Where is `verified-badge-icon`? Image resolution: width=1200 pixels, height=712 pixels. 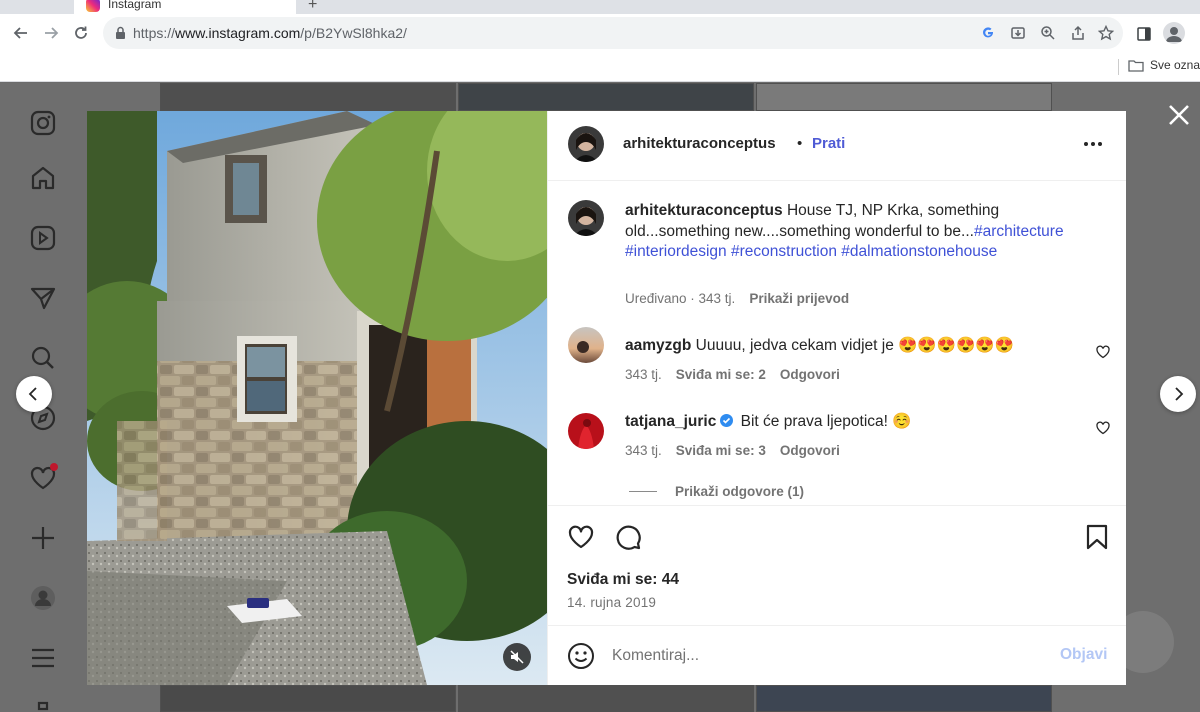
verified-badge-icon is located at coordinates (727, 420).